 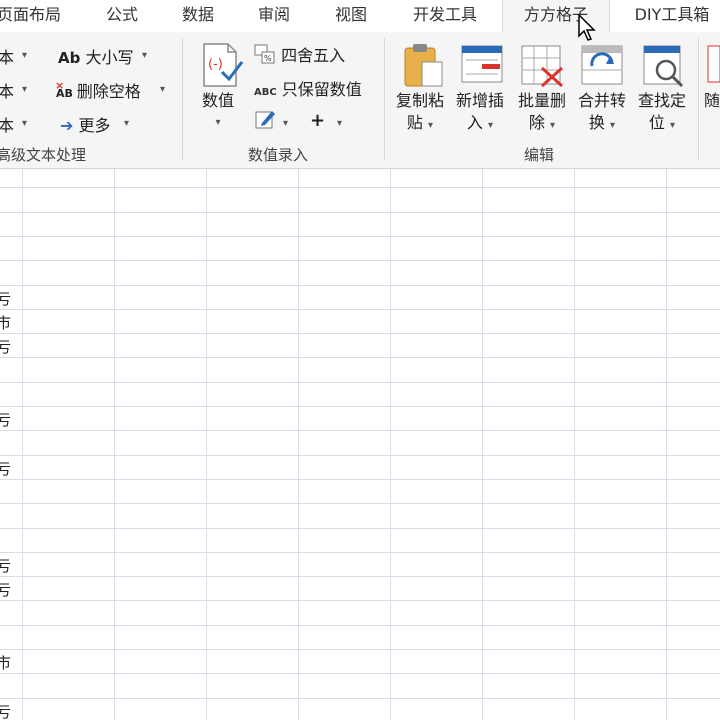 I want to click on copy-paste-label-2: 贴 ▾, so click(x=420, y=122).